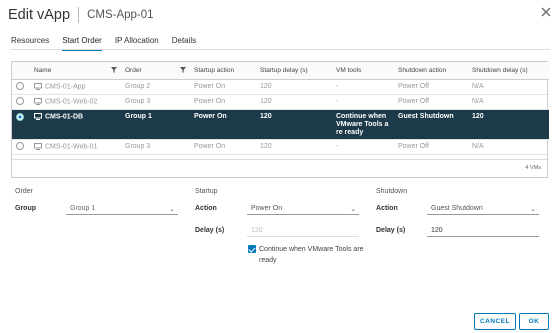 Image resolution: width=560 pixels, height=333 pixels. What do you see at coordinates (155, 124) in the screenshot?
I see `vm-order: Group 1` at bounding box center [155, 124].